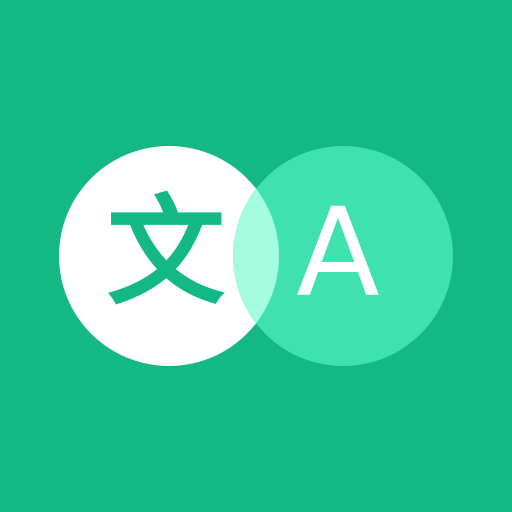 The image size is (512, 512). Describe the element at coordinates (338, 253) in the screenshot. I see `target-glyph-icon: A` at that location.